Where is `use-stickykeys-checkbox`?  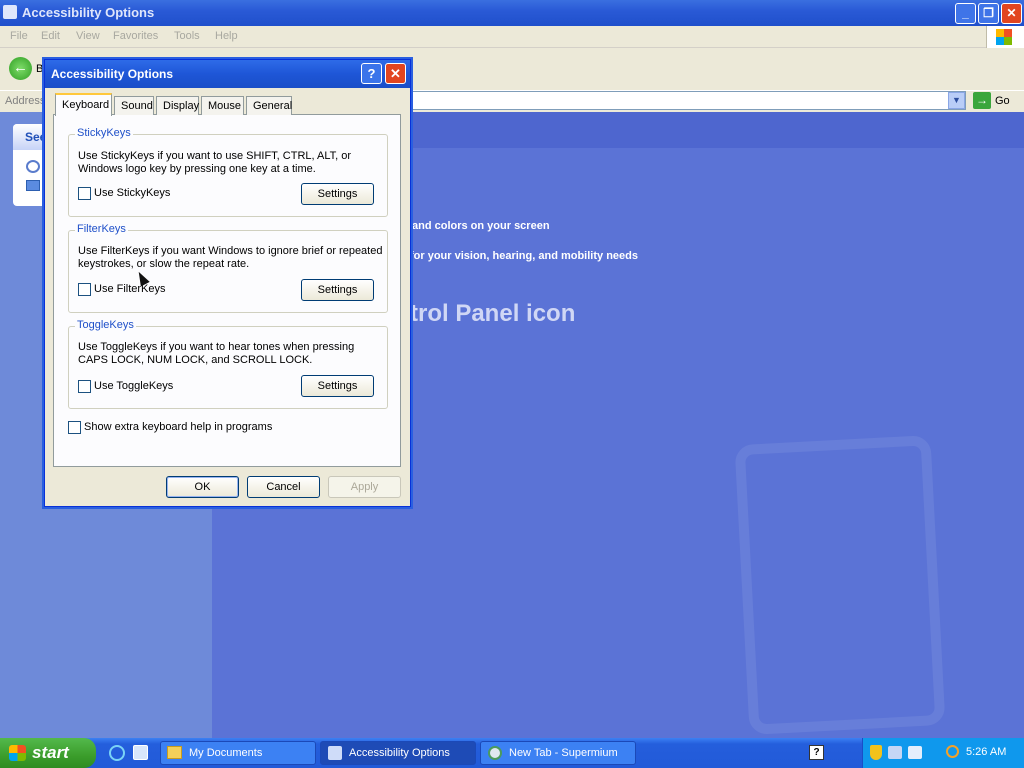
use-stickykeys-checkbox is located at coordinates (84, 193).